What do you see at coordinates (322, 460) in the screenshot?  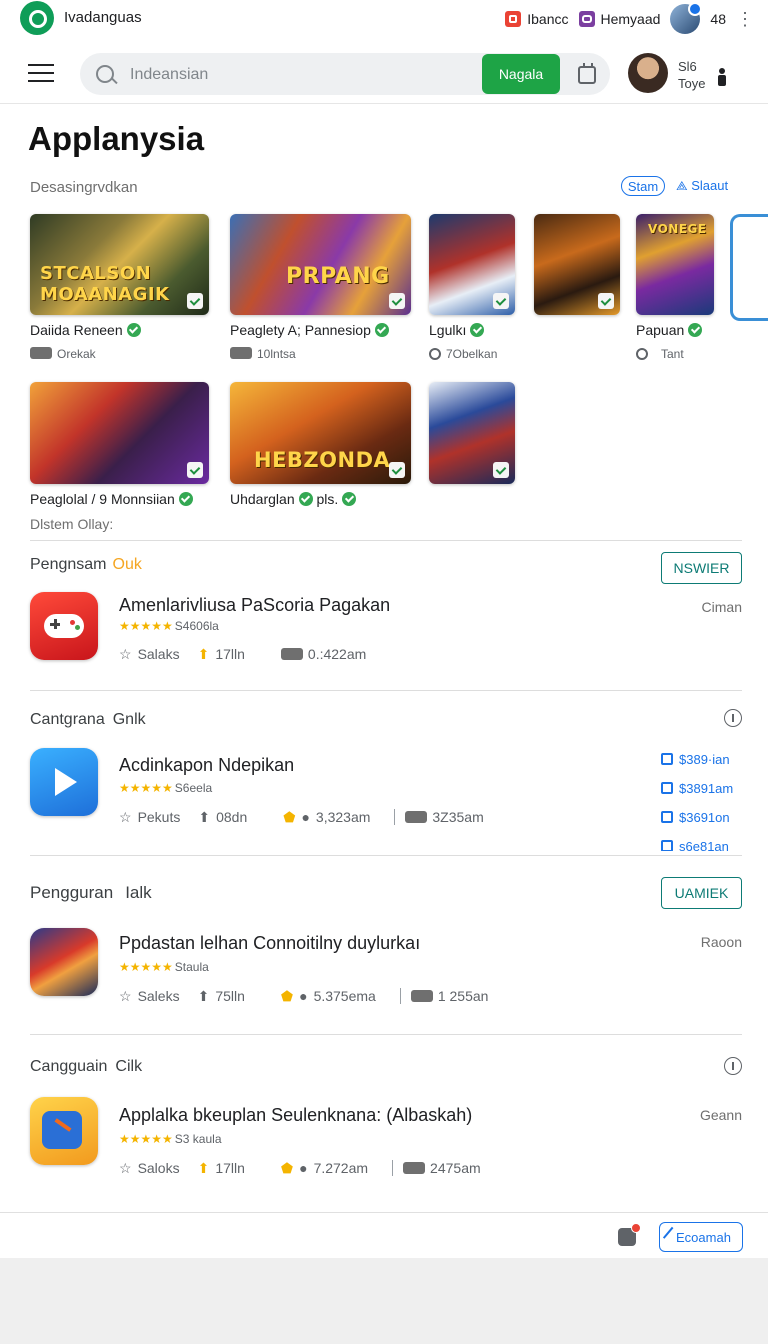 I see `card-art-text: HEBZONDA` at bounding box center [322, 460].